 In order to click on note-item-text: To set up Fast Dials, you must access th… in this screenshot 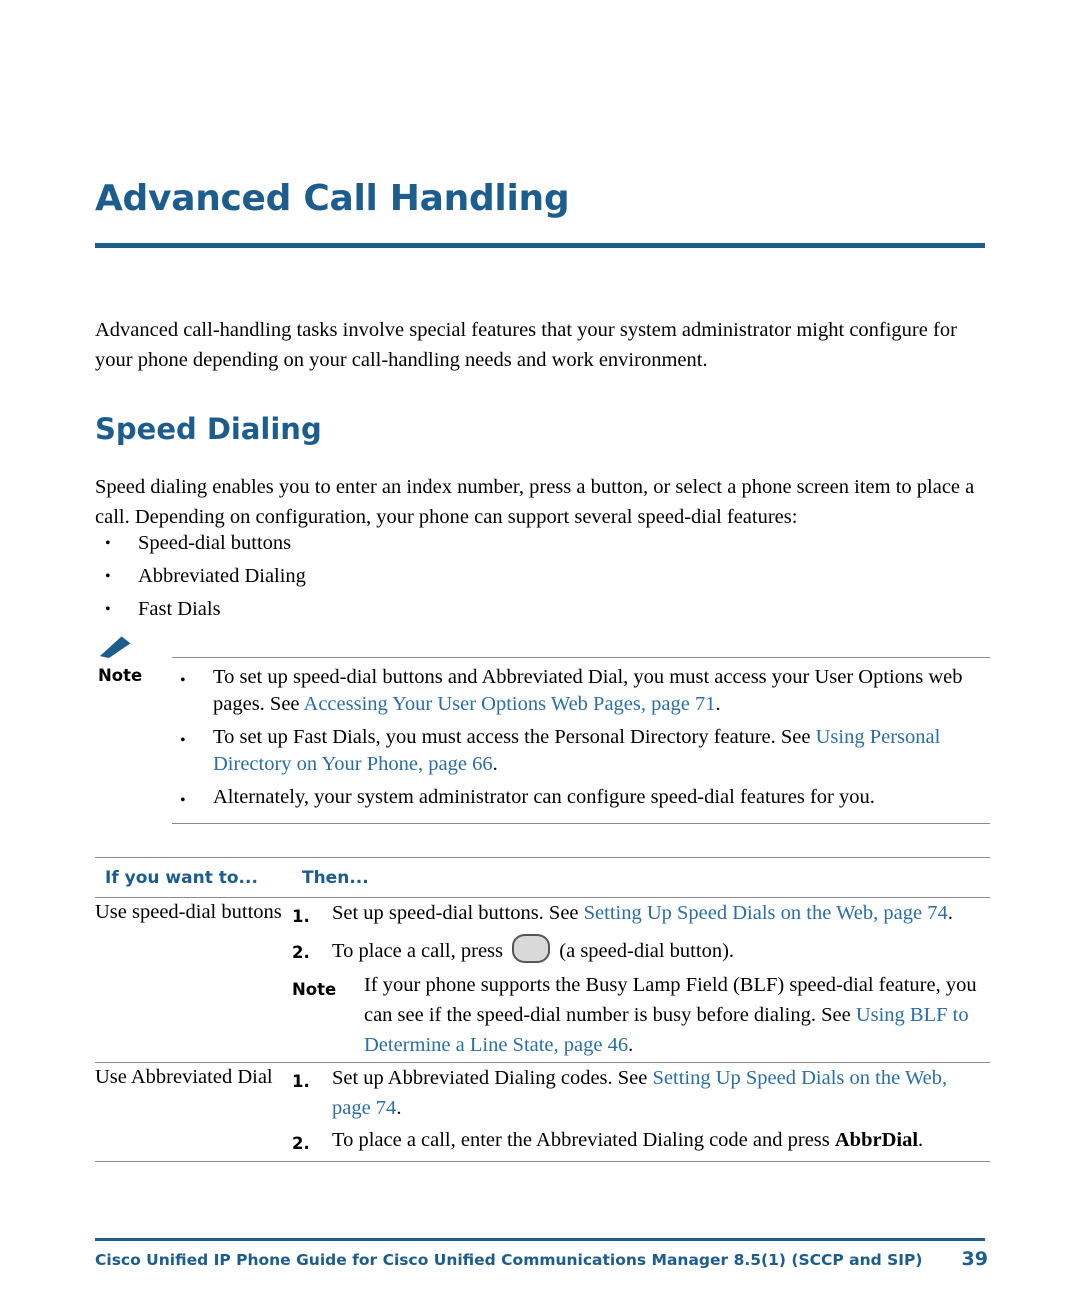, I will do `click(603, 751)`.